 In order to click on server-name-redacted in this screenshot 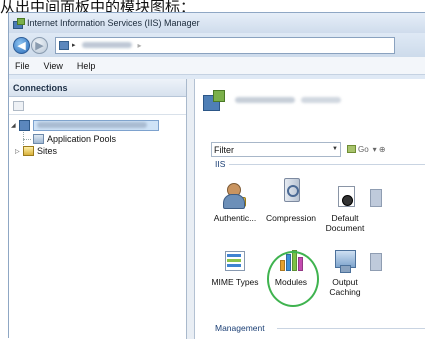, I will do `click(96, 125)`.